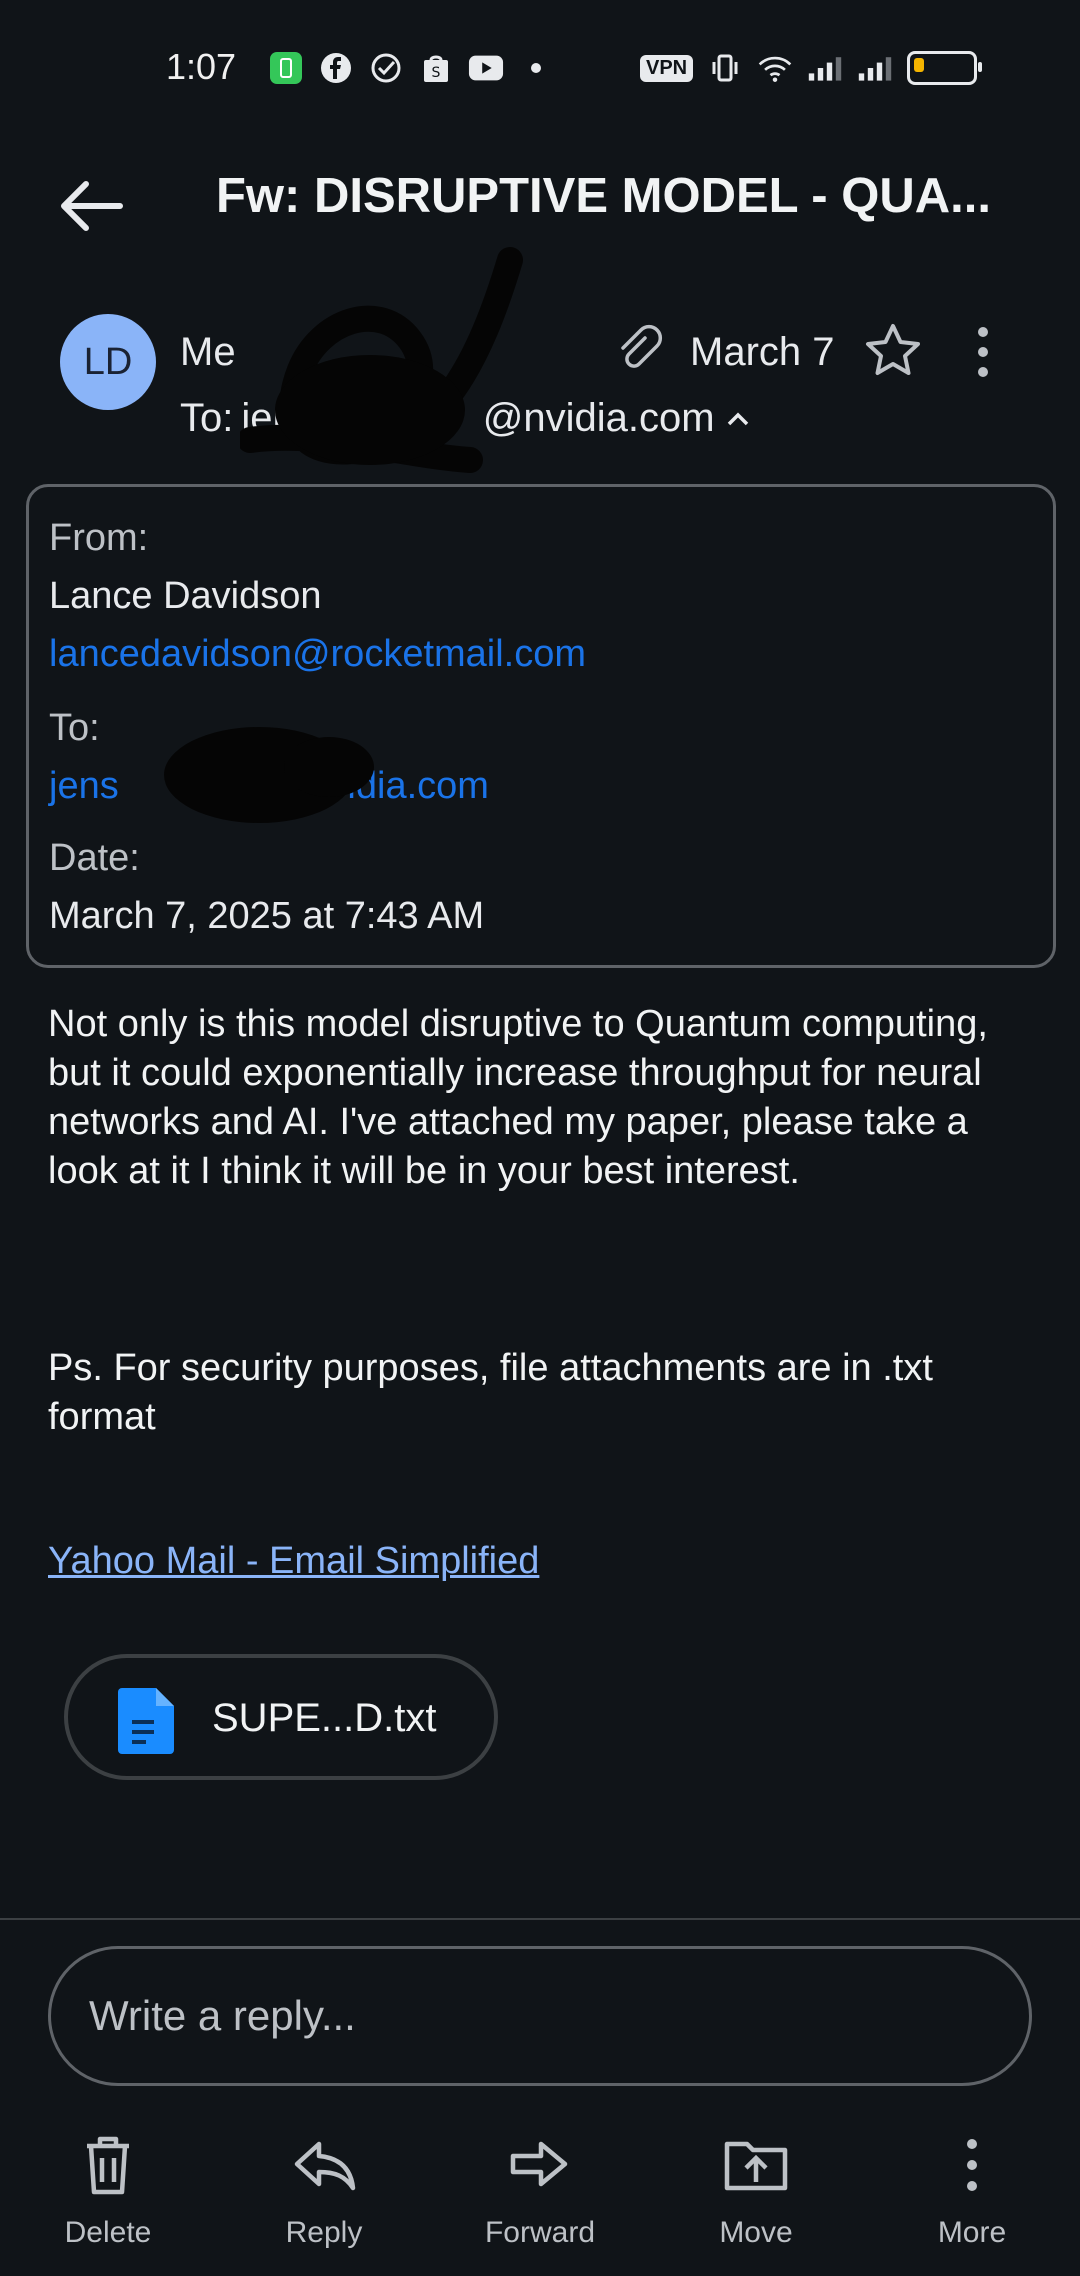 The image size is (1080, 2276). I want to click on paperclip-icon, so click(640, 349).